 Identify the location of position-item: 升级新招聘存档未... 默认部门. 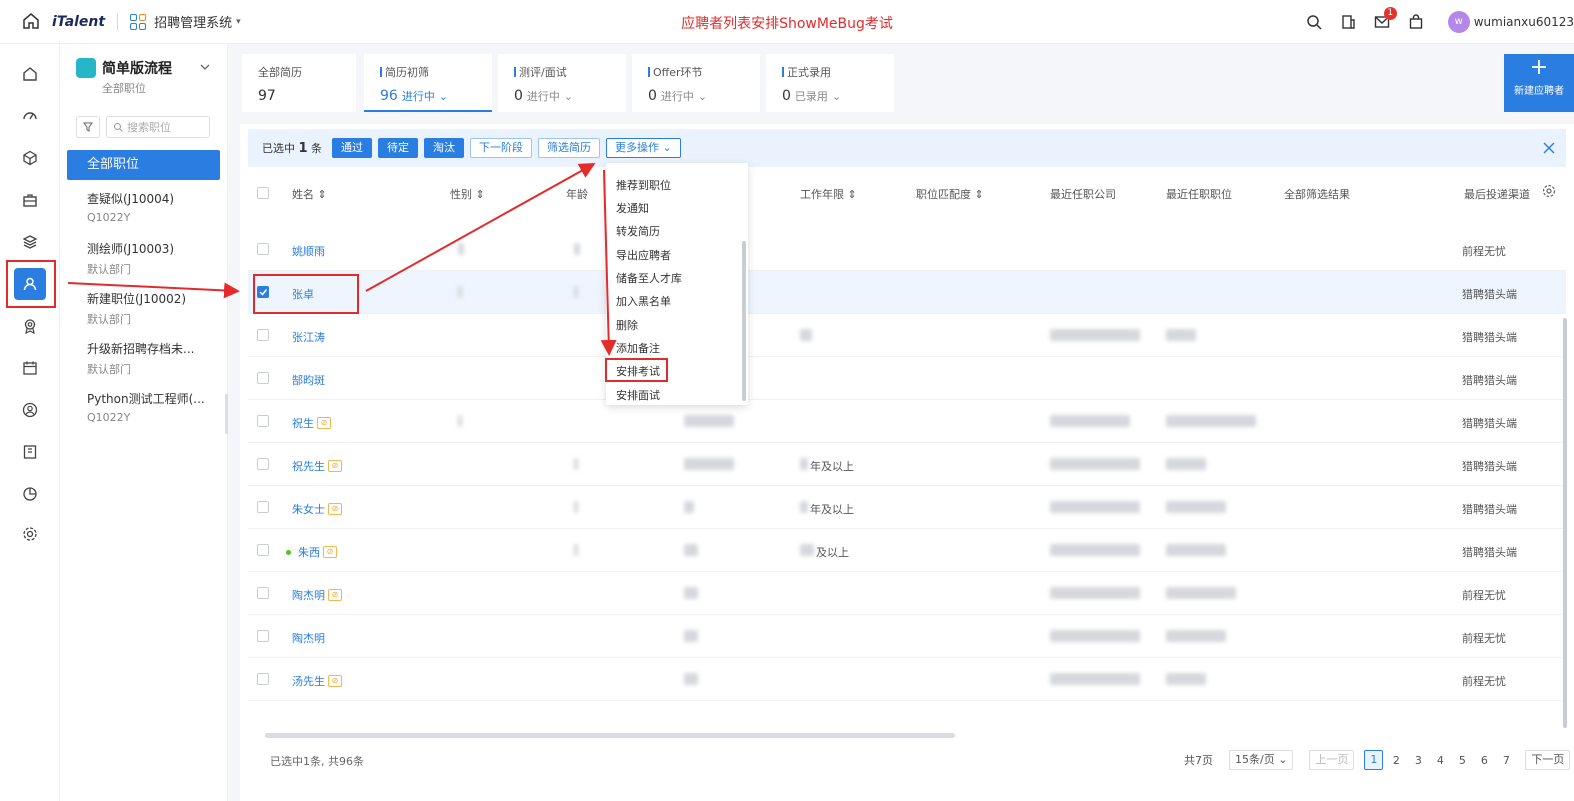
(152, 358).